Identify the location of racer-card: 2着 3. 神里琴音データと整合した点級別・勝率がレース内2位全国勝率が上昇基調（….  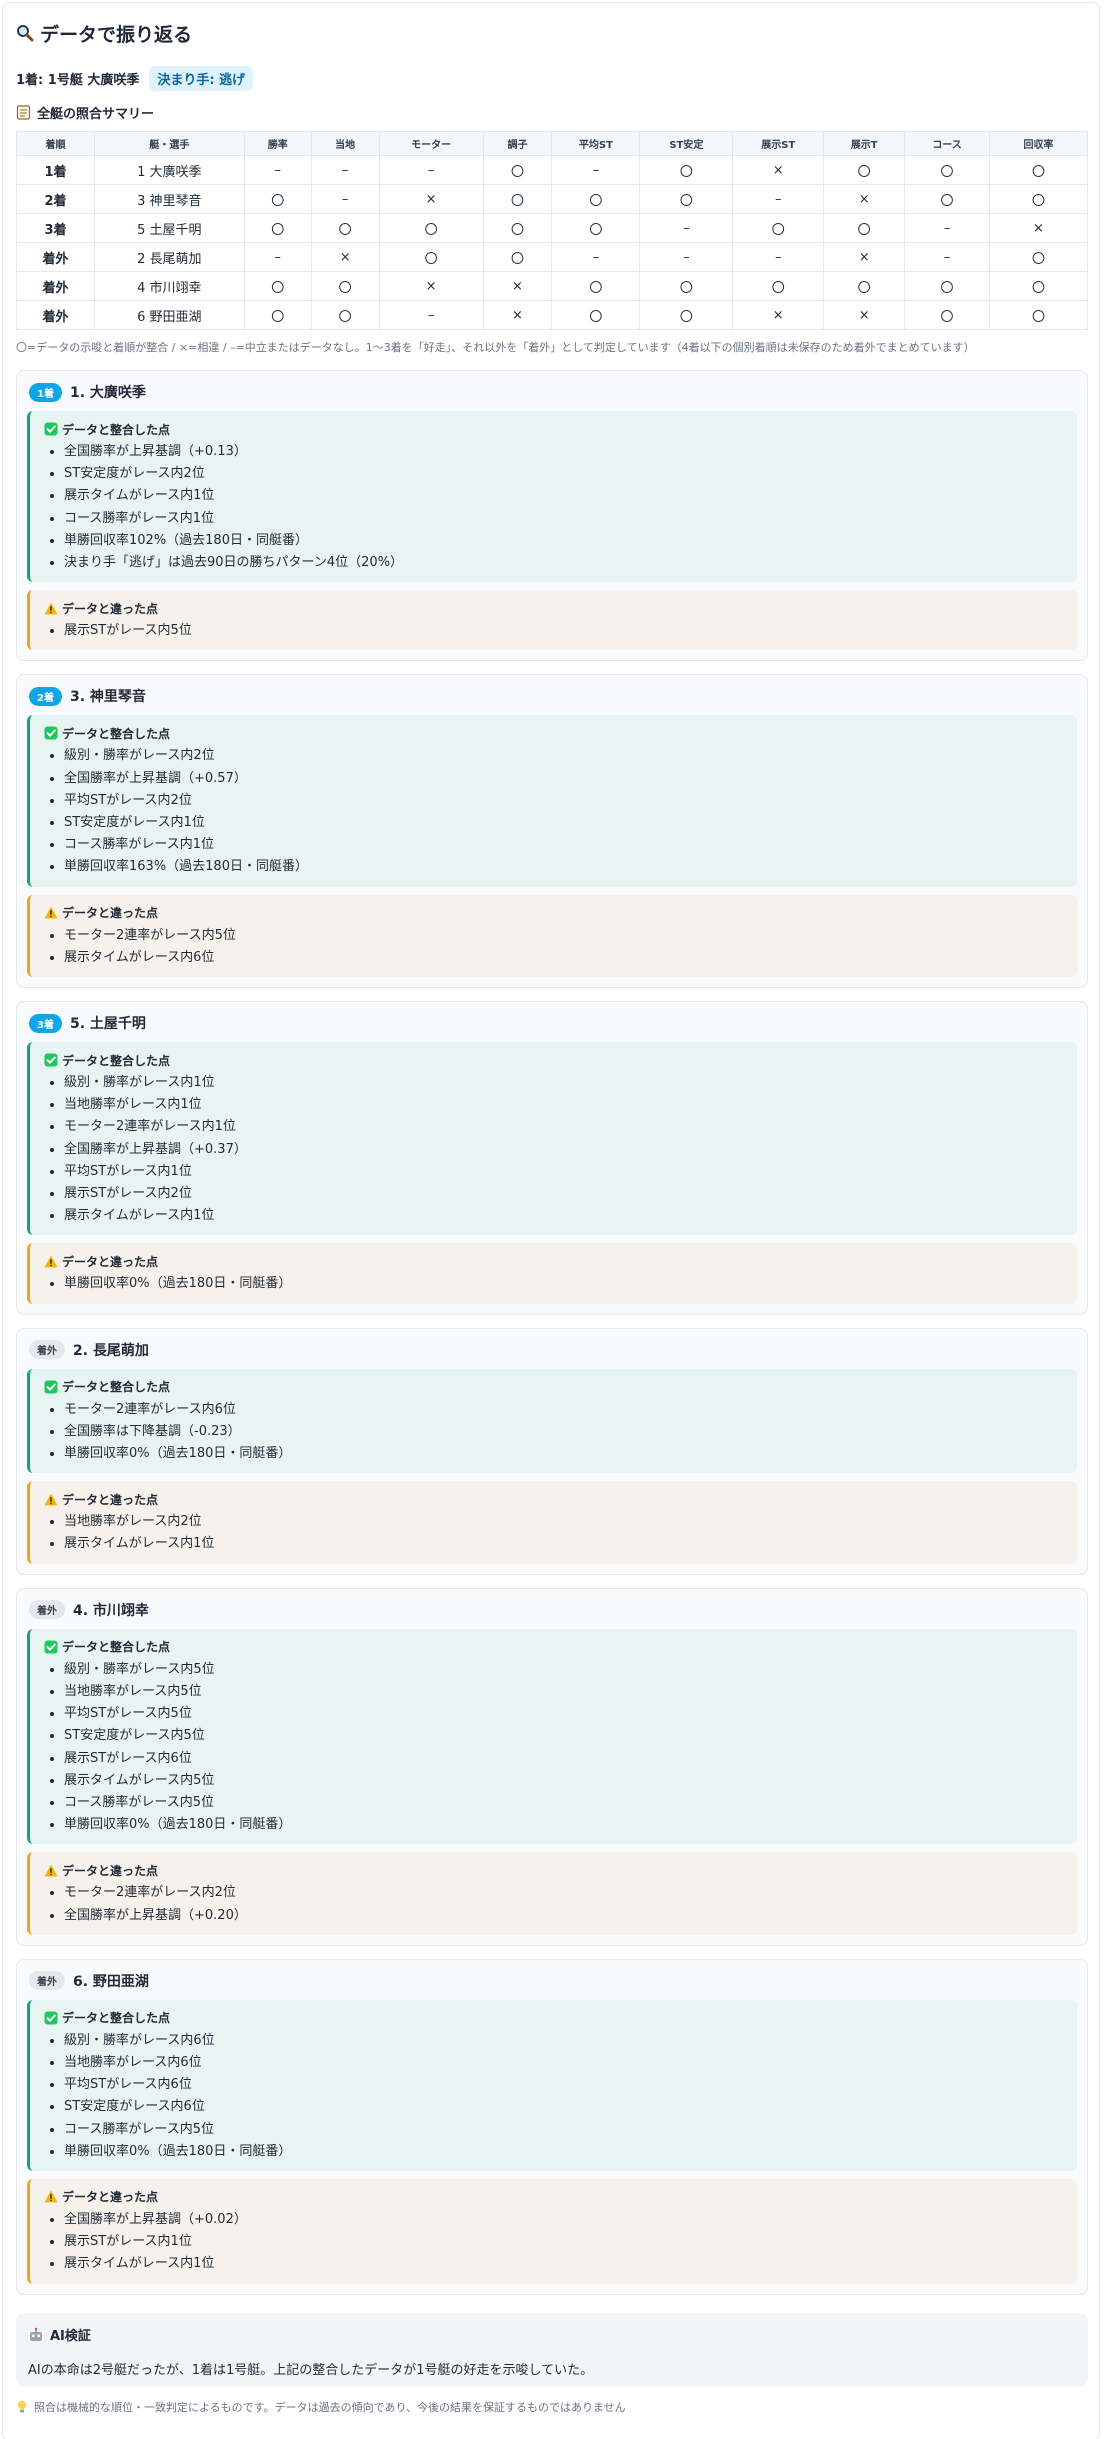
(552, 831).